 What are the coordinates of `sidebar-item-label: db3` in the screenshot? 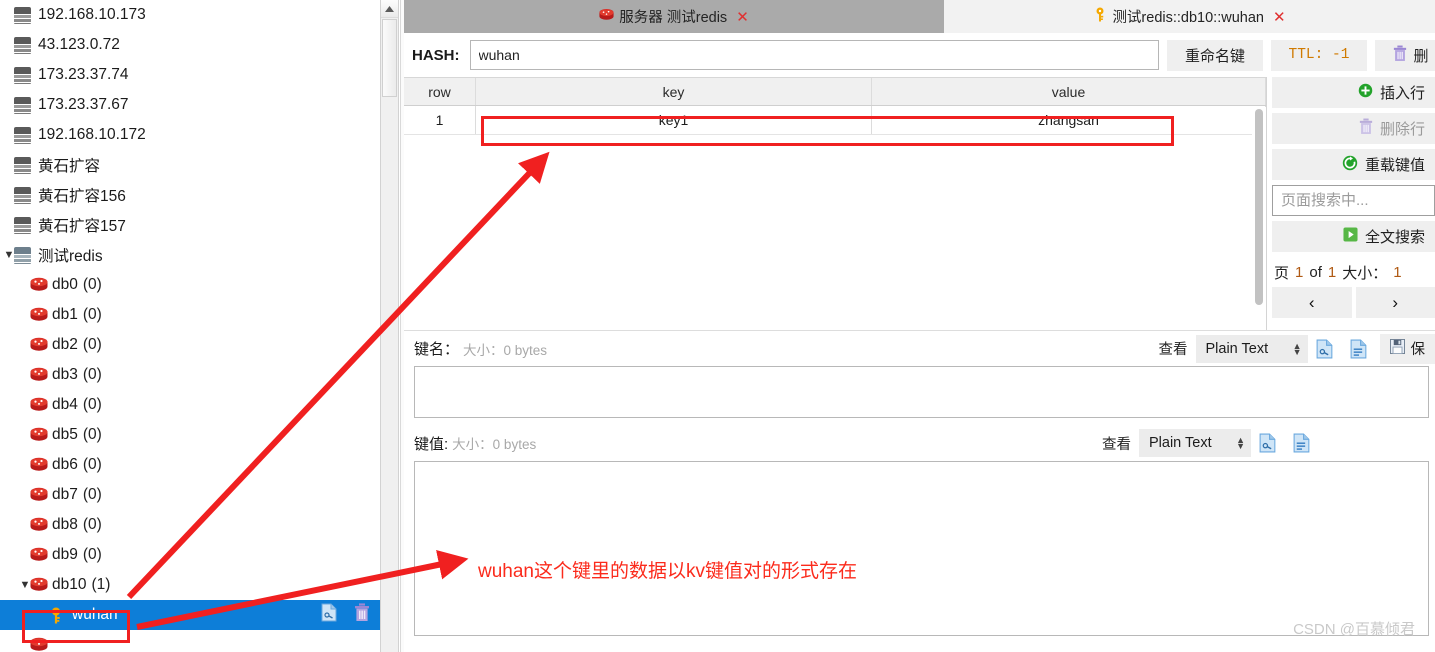 It's located at (65, 374).